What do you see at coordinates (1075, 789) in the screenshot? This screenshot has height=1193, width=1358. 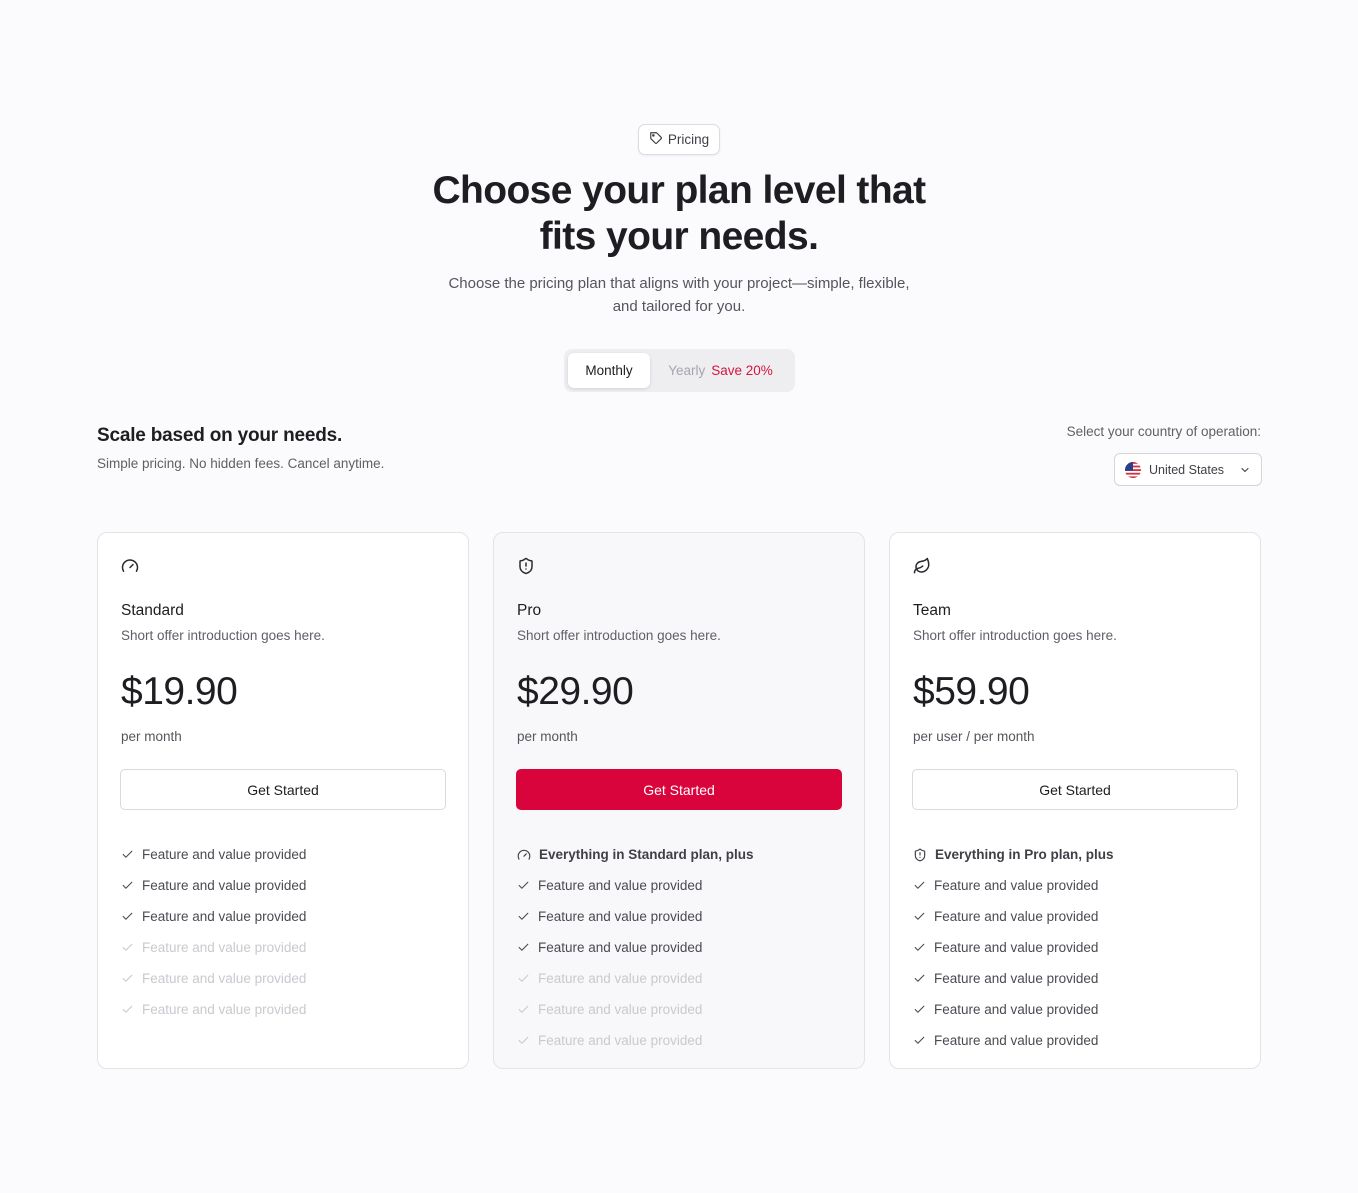 I see `get-started-button-team: Get Started` at bounding box center [1075, 789].